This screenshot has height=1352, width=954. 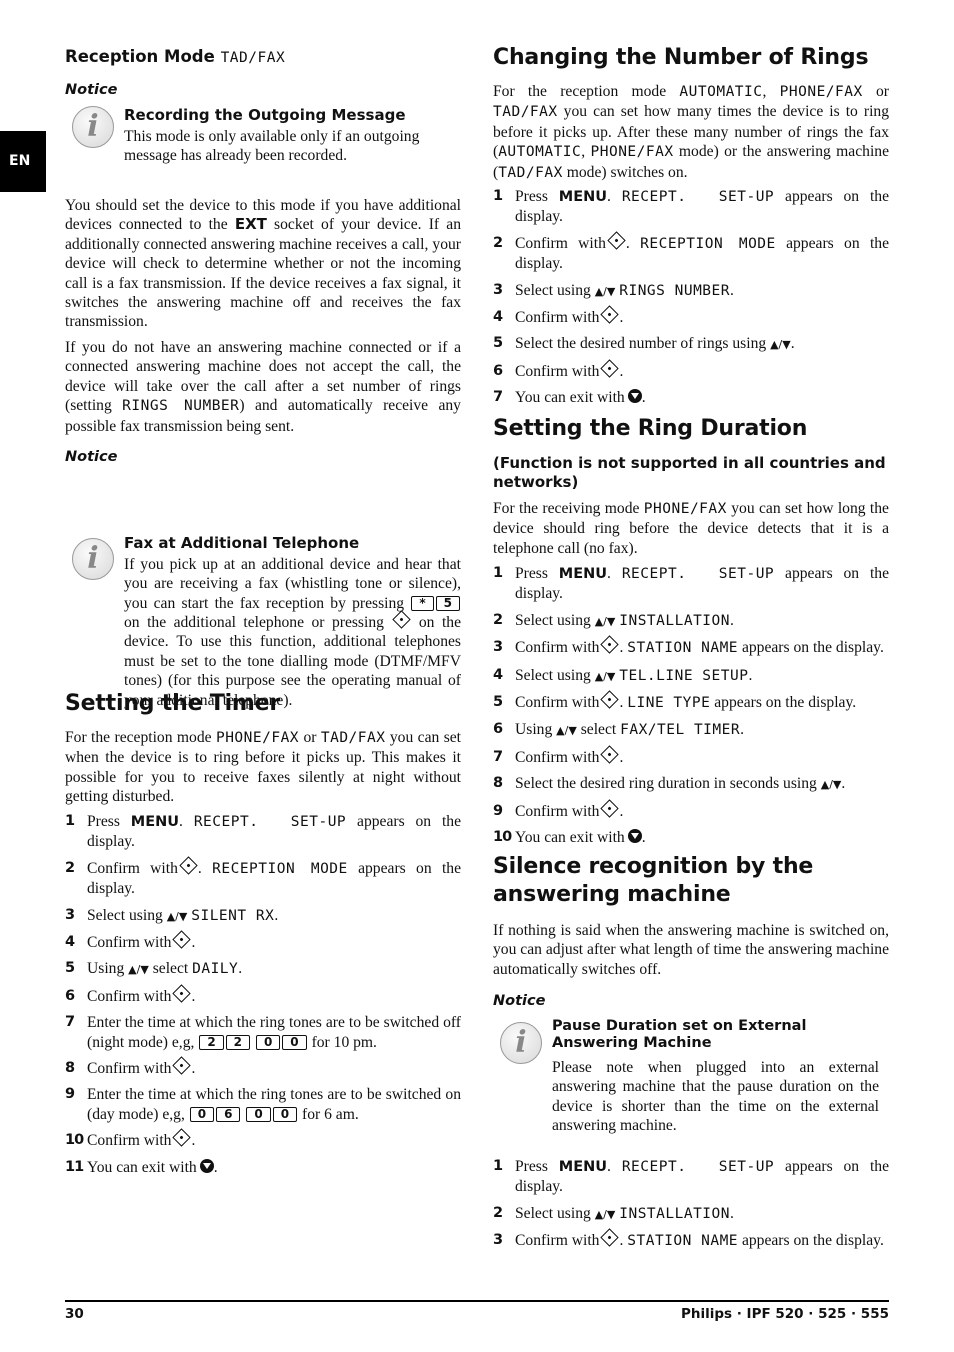 I want to click on lcd-text: TEL.LINE SETUP, so click(x=684, y=675).